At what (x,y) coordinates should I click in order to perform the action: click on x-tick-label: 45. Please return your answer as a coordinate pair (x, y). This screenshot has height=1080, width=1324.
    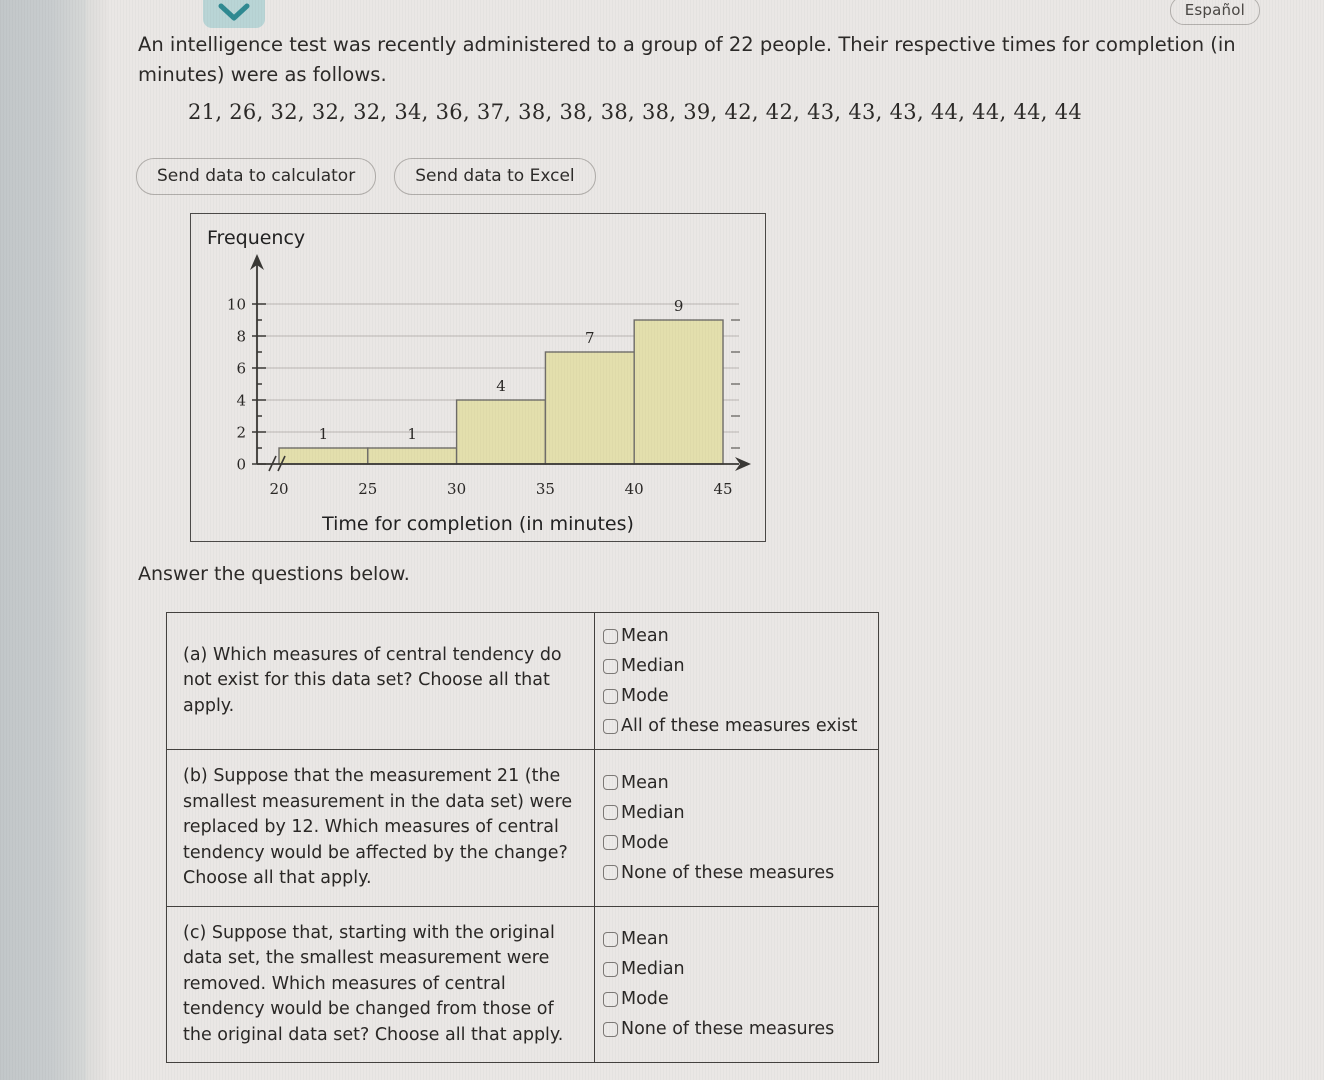
    Looking at the image, I should click on (722, 489).